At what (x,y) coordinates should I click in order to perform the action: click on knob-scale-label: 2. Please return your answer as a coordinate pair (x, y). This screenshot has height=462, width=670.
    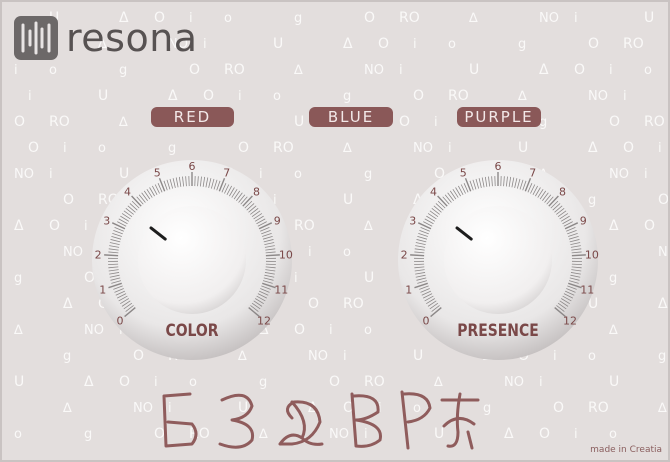
    Looking at the image, I should click on (404, 255).